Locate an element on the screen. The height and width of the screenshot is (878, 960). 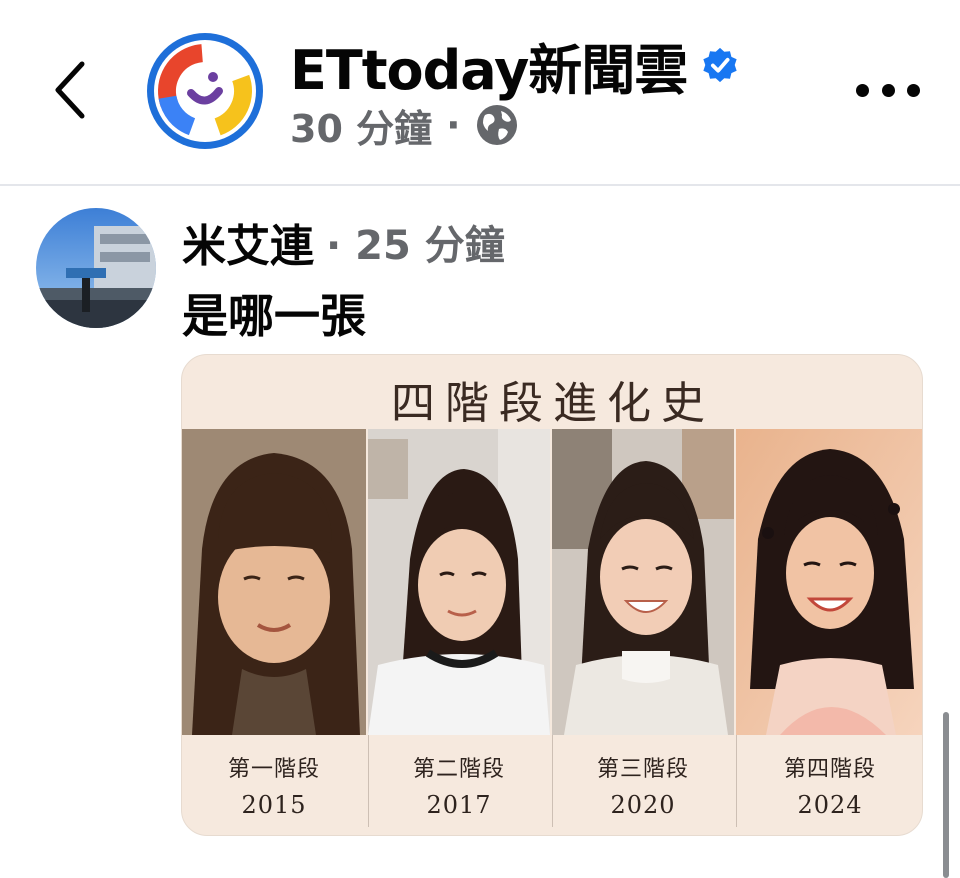
more-horizontal-icon is located at coordinates (862, 90).